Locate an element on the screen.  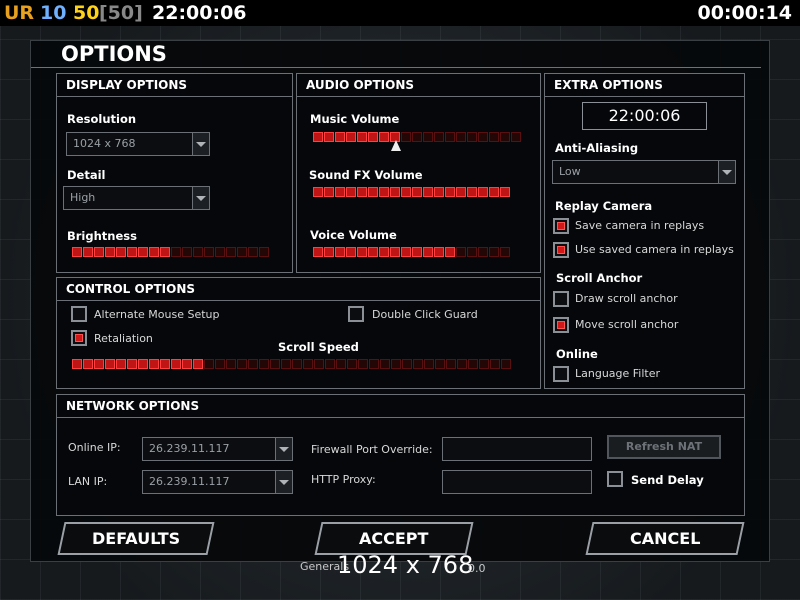
move-scroll-anchor-checkbox is located at coordinates (561, 325).